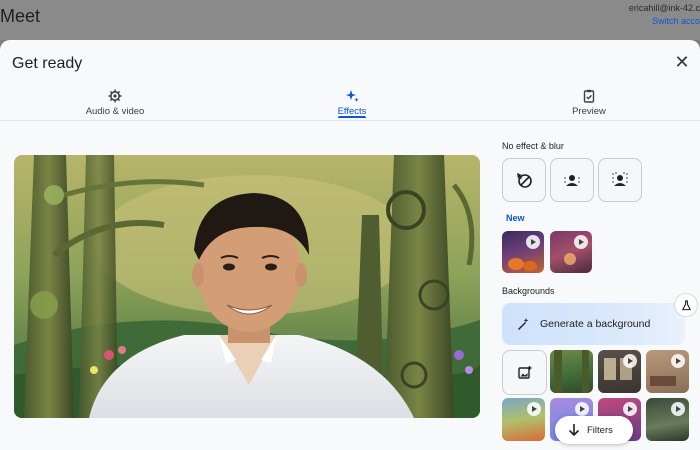  What do you see at coordinates (682, 62) in the screenshot?
I see `close-icon: ✕` at bounding box center [682, 62].